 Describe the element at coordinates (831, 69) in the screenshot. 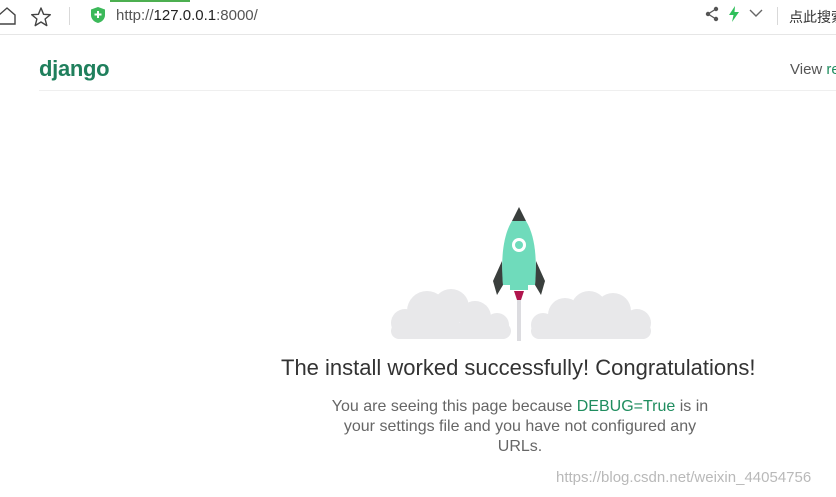

I see `release-link-accent: re` at that location.